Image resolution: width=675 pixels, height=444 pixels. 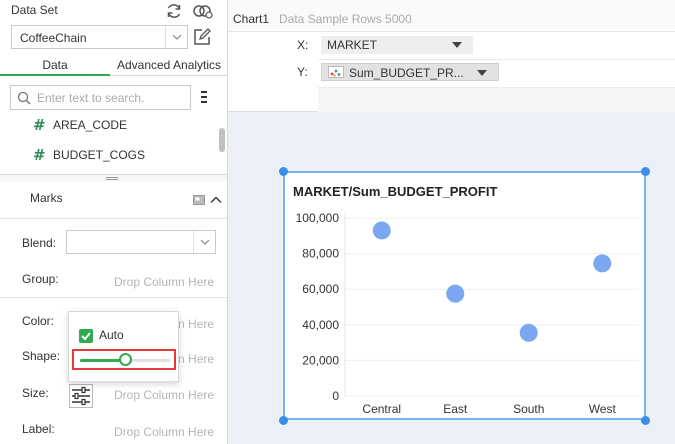 I want to click on field-search-box, so click(x=100, y=97).